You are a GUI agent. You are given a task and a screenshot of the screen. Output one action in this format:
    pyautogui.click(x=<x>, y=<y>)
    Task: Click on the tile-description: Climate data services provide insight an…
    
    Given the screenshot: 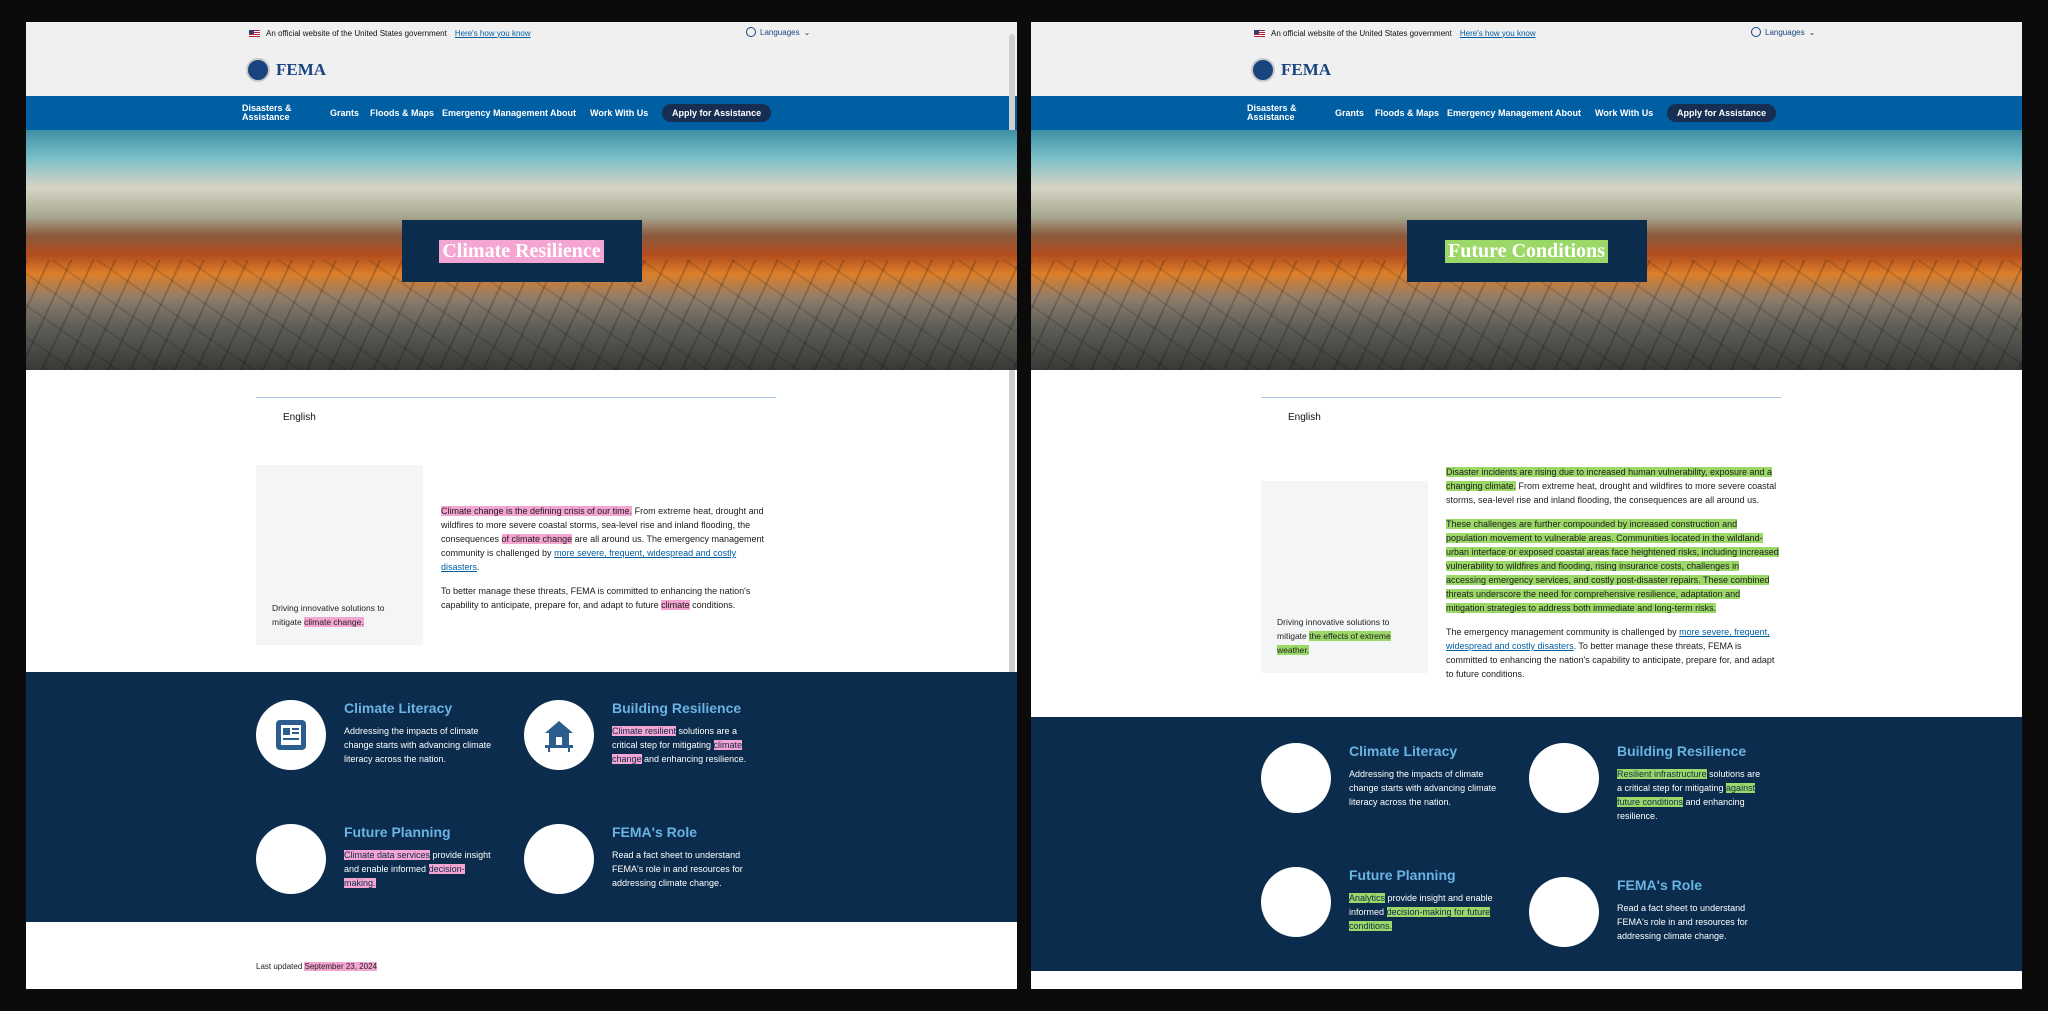 What is the action you would take?
    pyautogui.click(x=417, y=869)
    